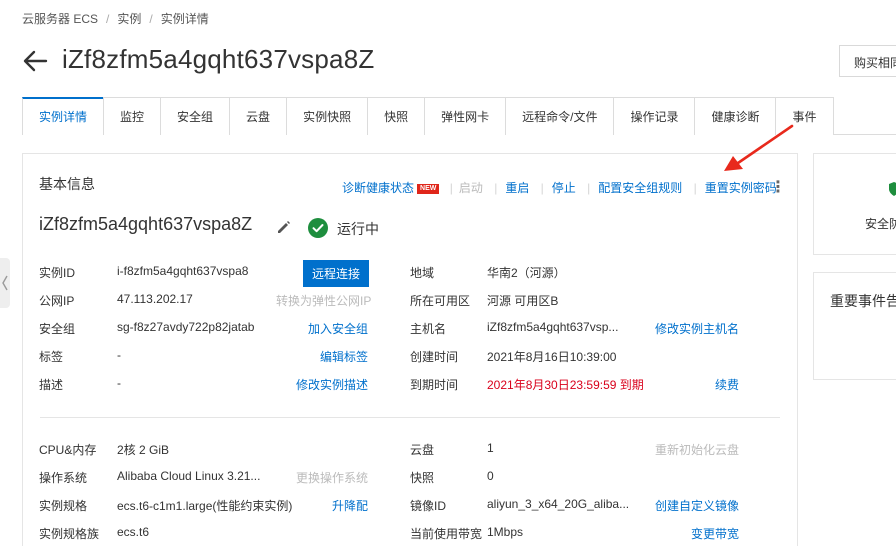  What do you see at coordinates (68, 450) in the screenshot?
I see `cpu-memory-label: CPU&内存` at bounding box center [68, 450].